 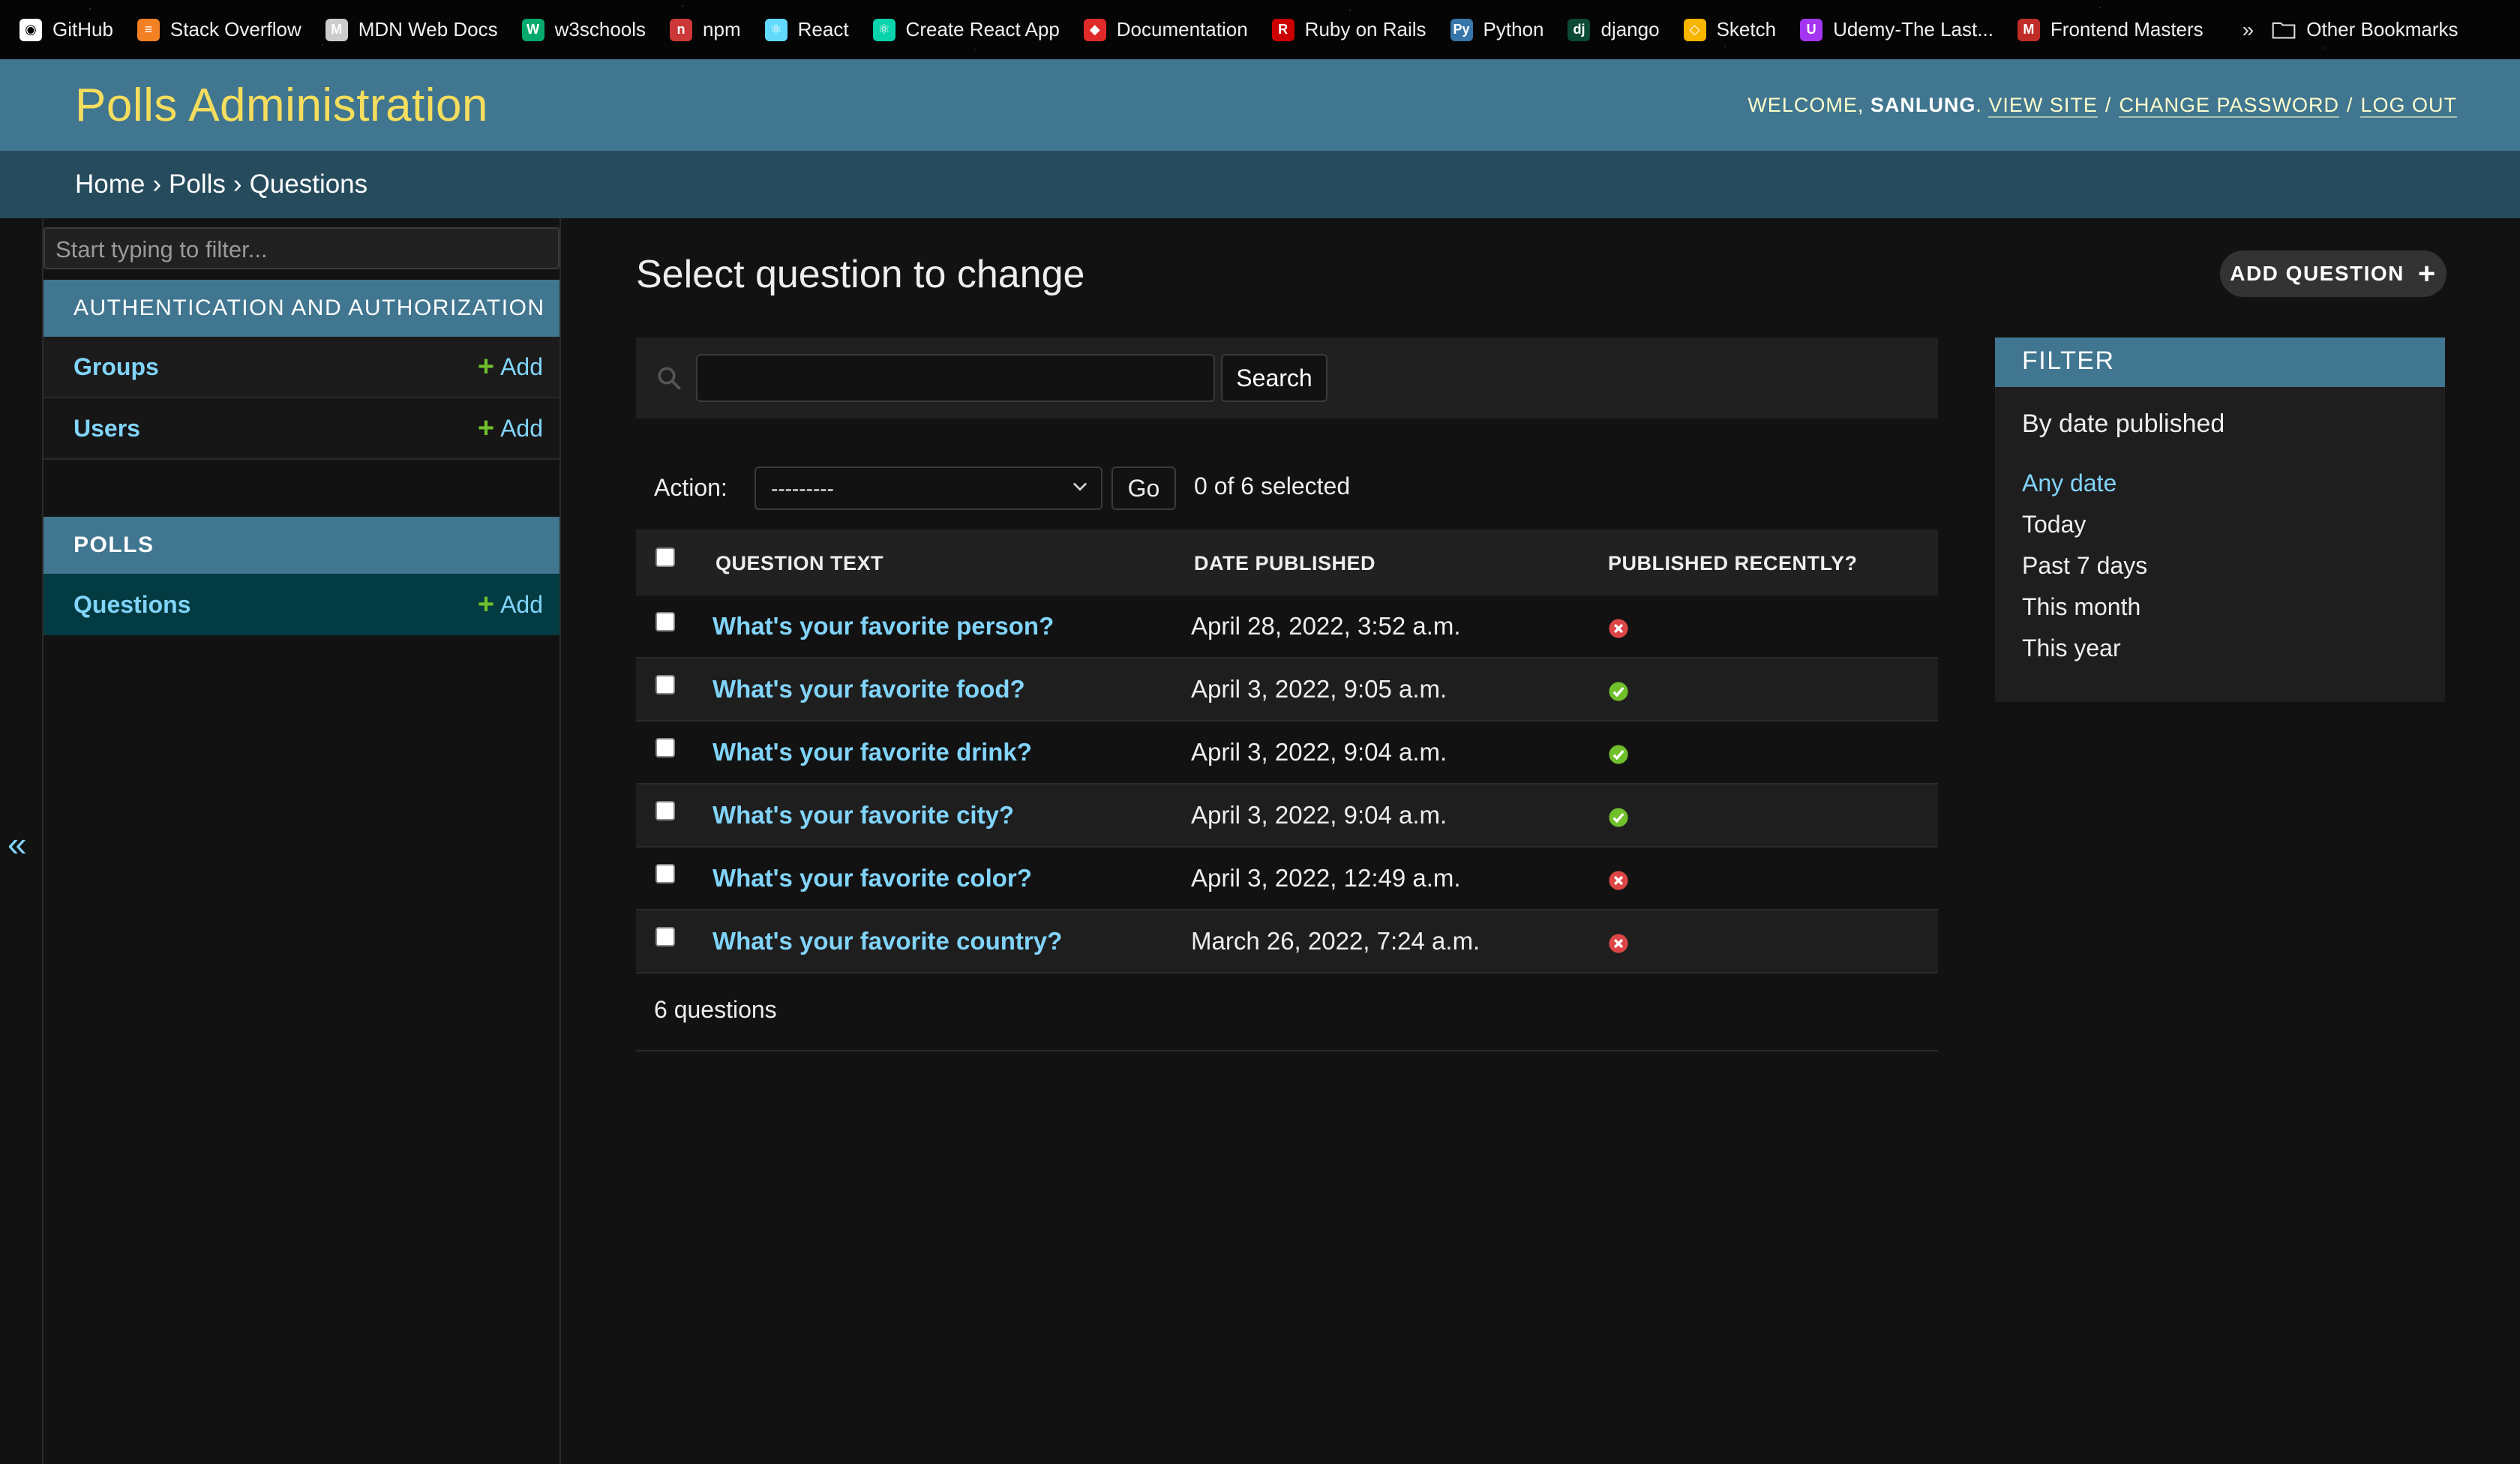 I want to click on mdn-icon: M, so click(x=336, y=29).